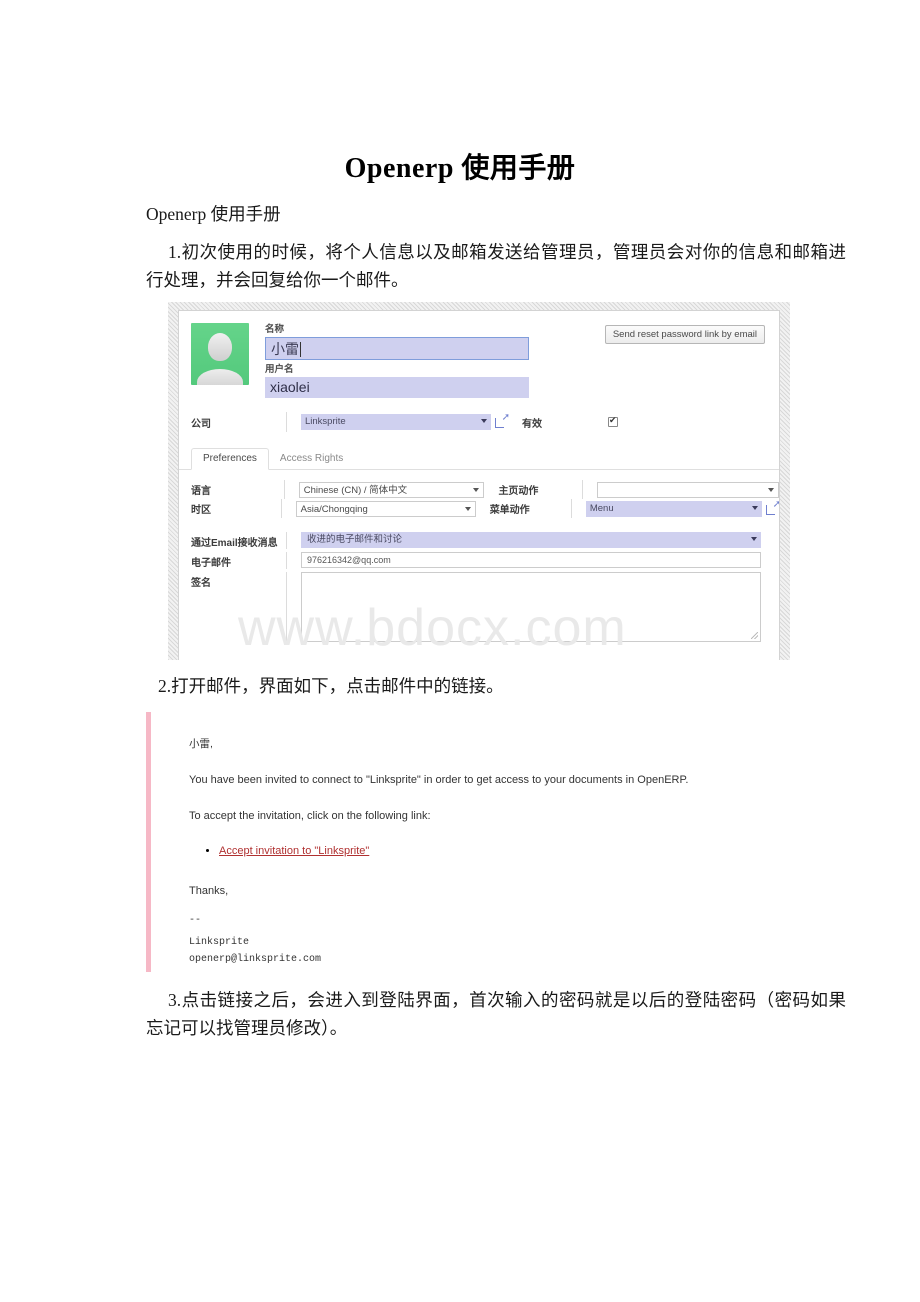  Describe the element at coordinates (201, 510) in the screenshot. I see `timezone-field-label: 时区` at that location.